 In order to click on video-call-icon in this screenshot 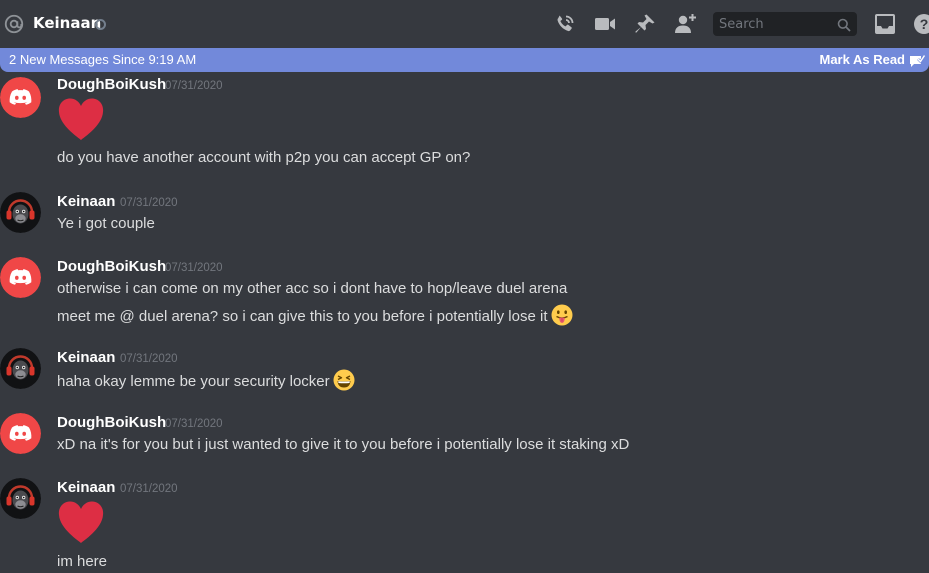, I will do `click(605, 24)`.